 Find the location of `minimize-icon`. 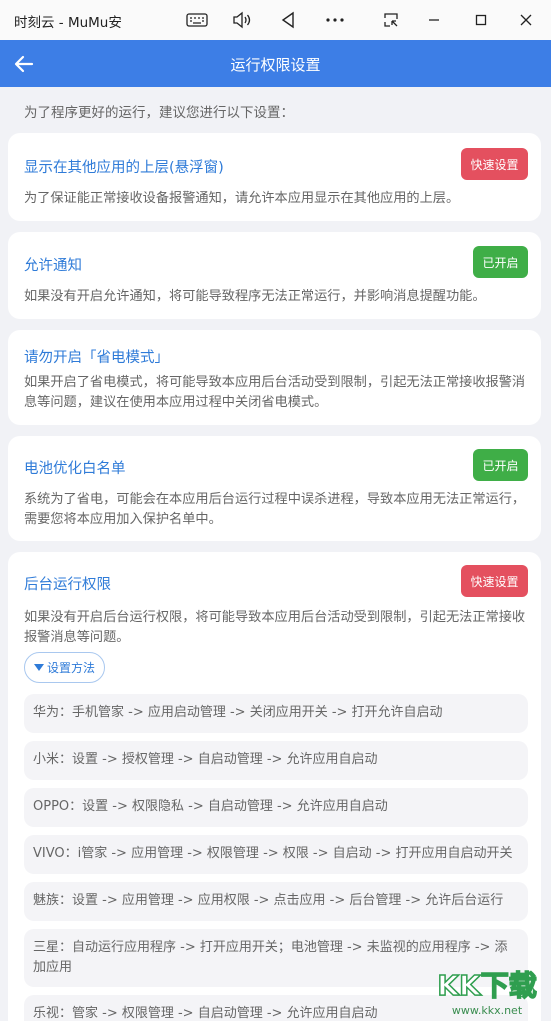

minimize-icon is located at coordinates (434, 20).